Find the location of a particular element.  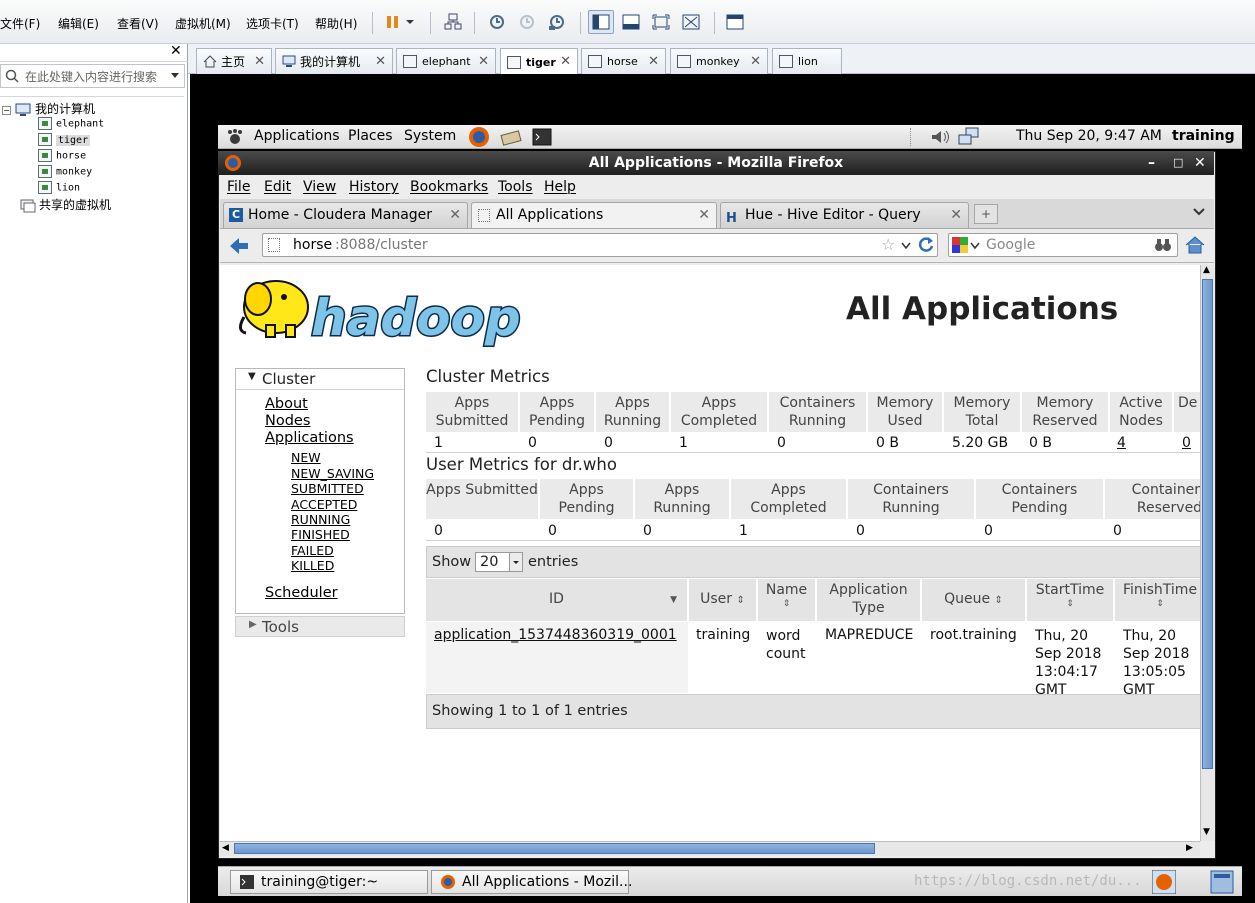

home-icon is located at coordinates (1195, 245).